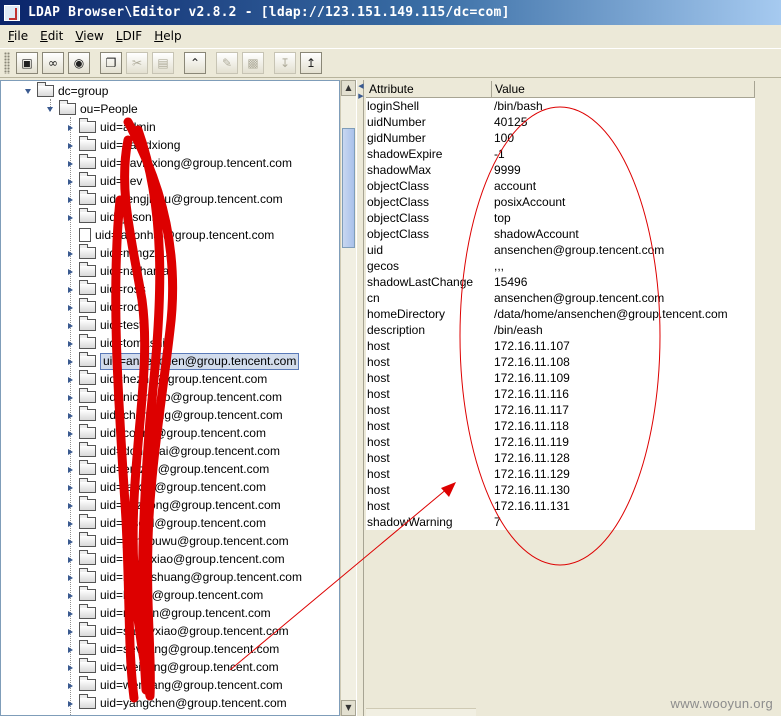 This screenshot has width=781, height=716. What do you see at coordinates (128, 127) in the screenshot?
I see `tree-node-label: uid=admin` at bounding box center [128, 127].